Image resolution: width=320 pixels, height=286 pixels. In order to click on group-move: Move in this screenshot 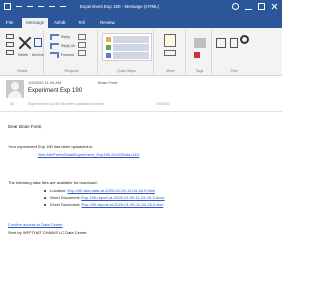, I will do `click(171, 52)`.